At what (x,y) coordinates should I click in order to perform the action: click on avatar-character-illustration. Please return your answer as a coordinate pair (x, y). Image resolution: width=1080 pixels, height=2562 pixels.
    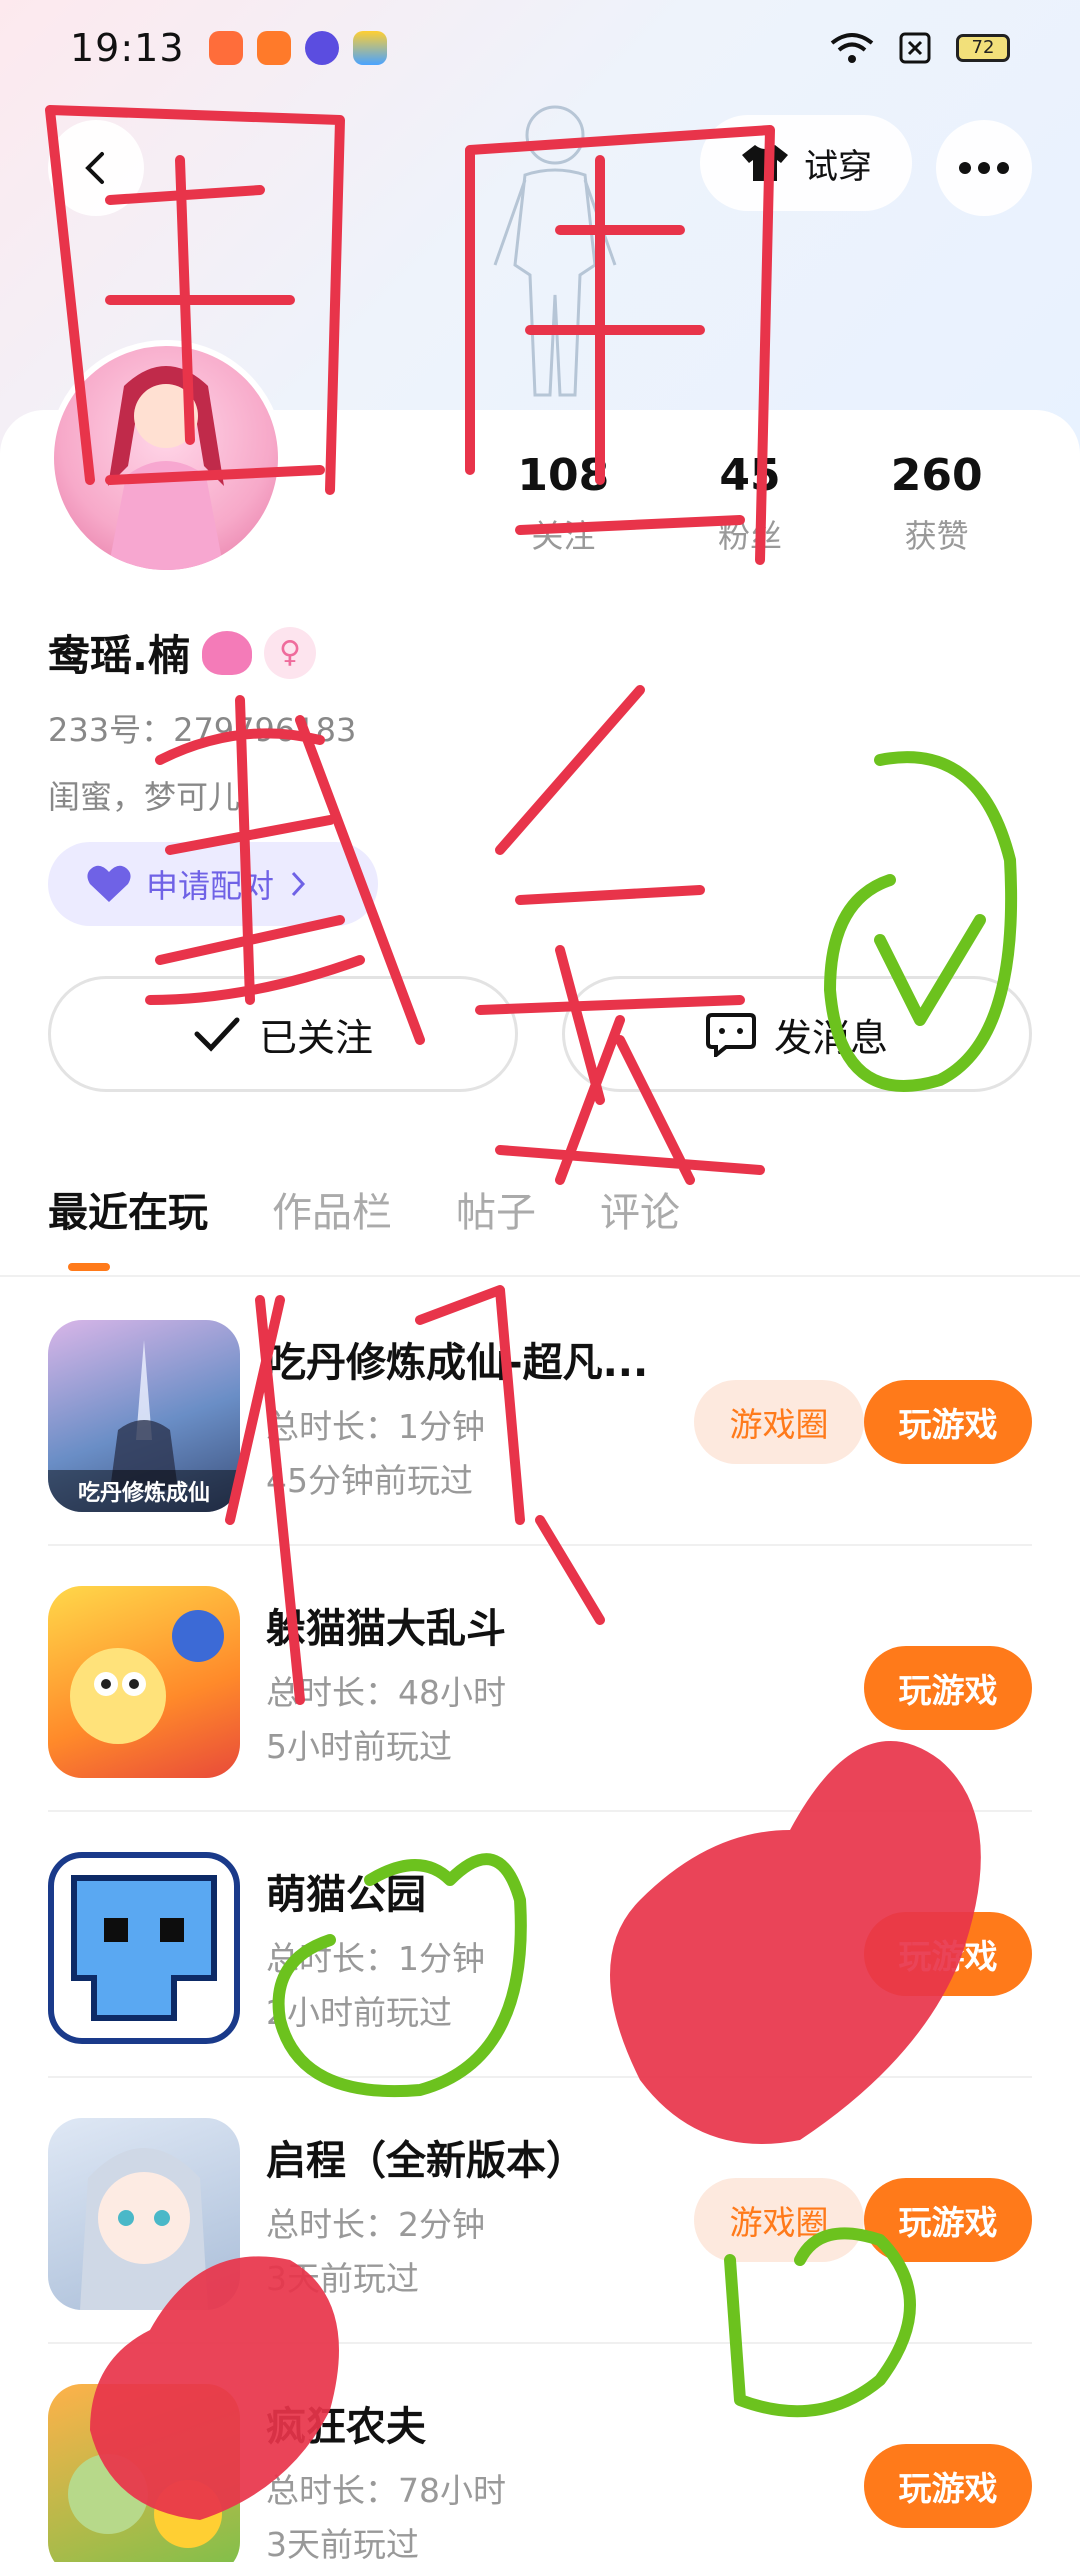
    Looking at the image, I should click on (166, 468).